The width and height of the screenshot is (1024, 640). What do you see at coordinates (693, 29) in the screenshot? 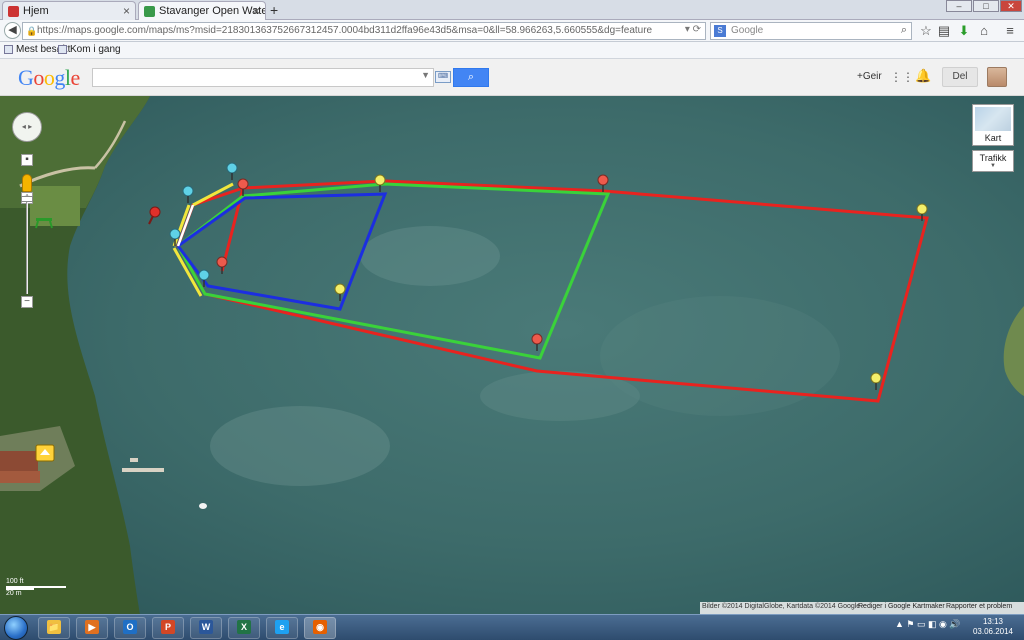
I see `reload-icon: ▾ ⟳` at bounding box center [693, 29].